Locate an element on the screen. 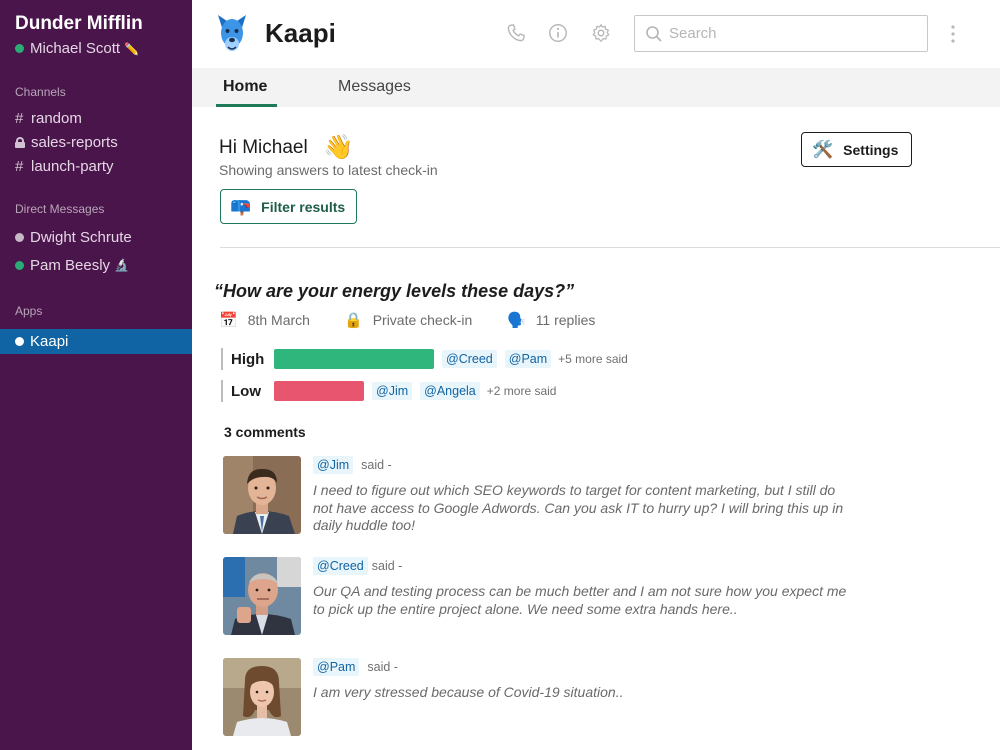 This screenshot has width=1000, height=750. checkin-date: 📅 8th March is located at coordinates (264, 320).